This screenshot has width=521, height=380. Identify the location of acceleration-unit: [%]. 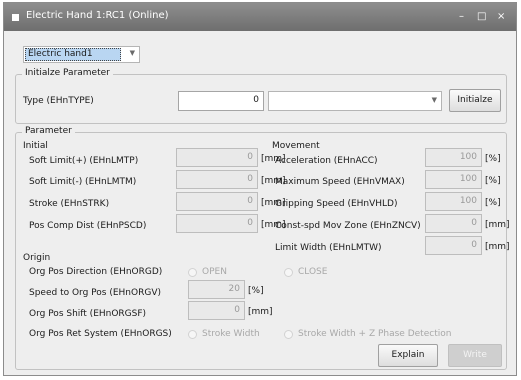
(493, 159).